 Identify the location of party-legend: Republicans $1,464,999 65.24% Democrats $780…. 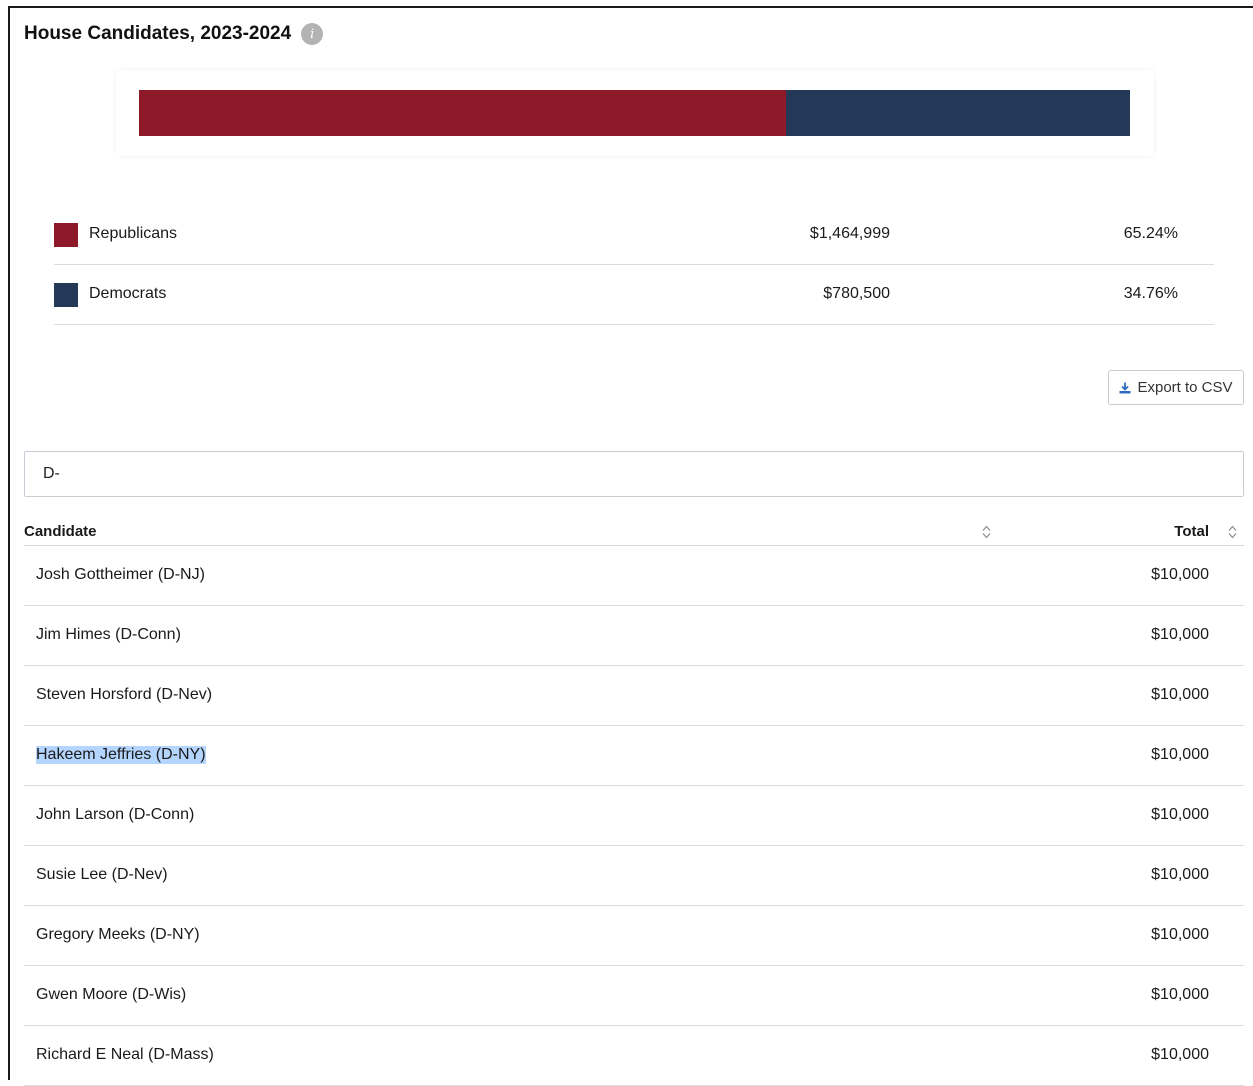
(634, 265).